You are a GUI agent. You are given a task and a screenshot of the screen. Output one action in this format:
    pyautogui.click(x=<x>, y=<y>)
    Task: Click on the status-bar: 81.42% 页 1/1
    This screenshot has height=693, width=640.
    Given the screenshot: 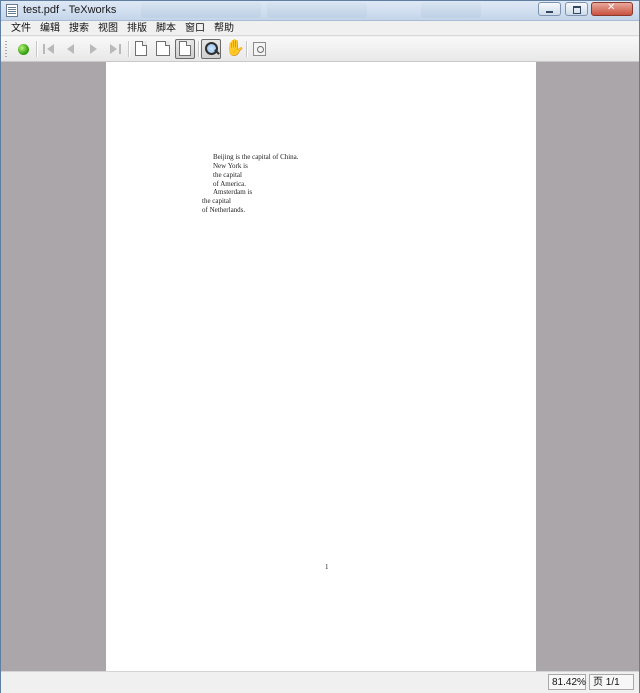 What is the action you would take?
    pyautogui.click(x=320, y=682)
    